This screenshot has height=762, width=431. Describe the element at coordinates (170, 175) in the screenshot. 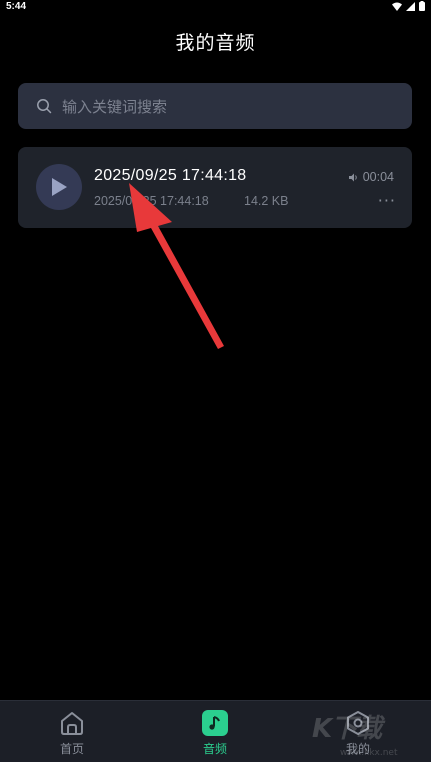

I see `audio-title: 2025/09/25 17:44:18` at that location.